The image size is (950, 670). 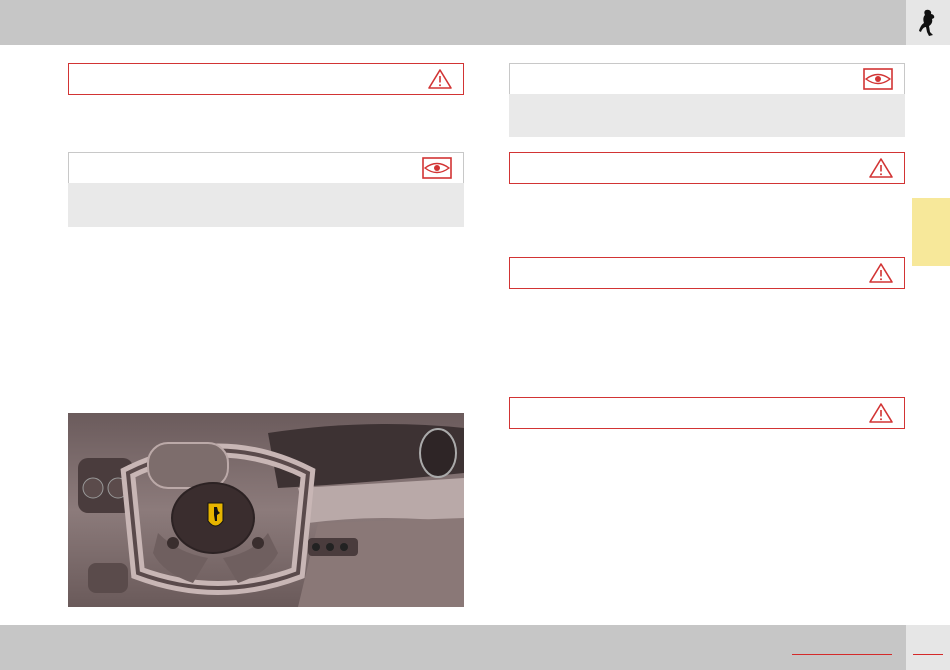 What do you see at coordinates (842, 654) in the screenshot?
I see `footer-link` at bounding box center [842, 654].